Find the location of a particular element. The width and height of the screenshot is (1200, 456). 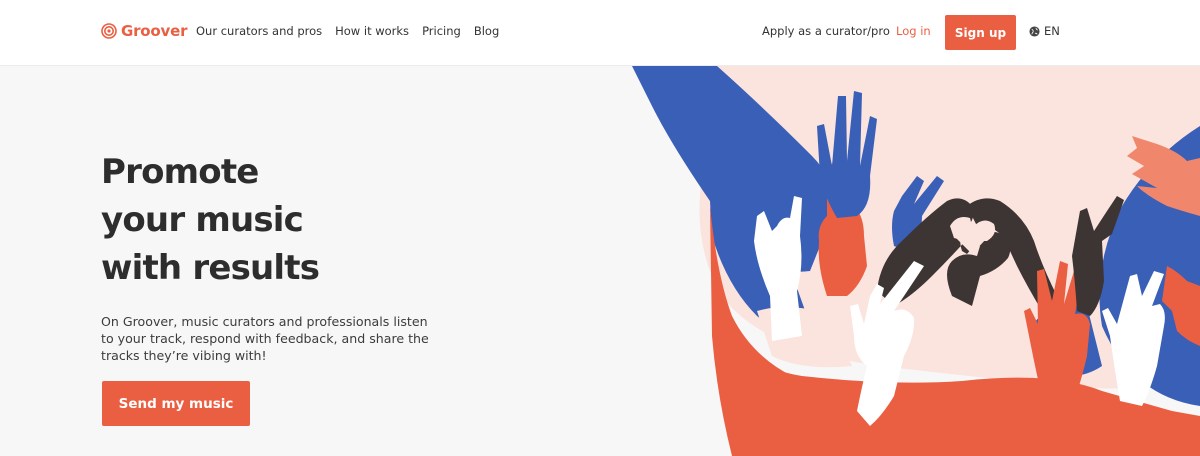

hero-title-line-2: your music is located at coordinates (202, 220).